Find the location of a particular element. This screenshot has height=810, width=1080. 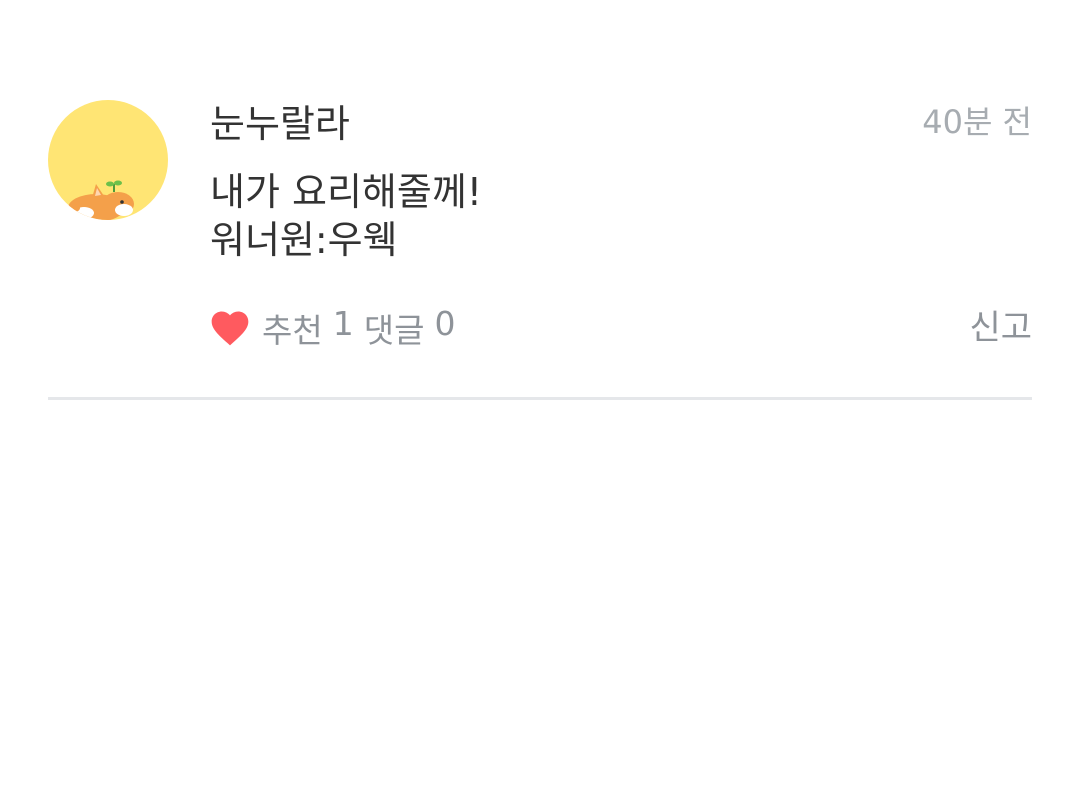

reply-button: 댓글 0 is located at coordinates (410, 328).